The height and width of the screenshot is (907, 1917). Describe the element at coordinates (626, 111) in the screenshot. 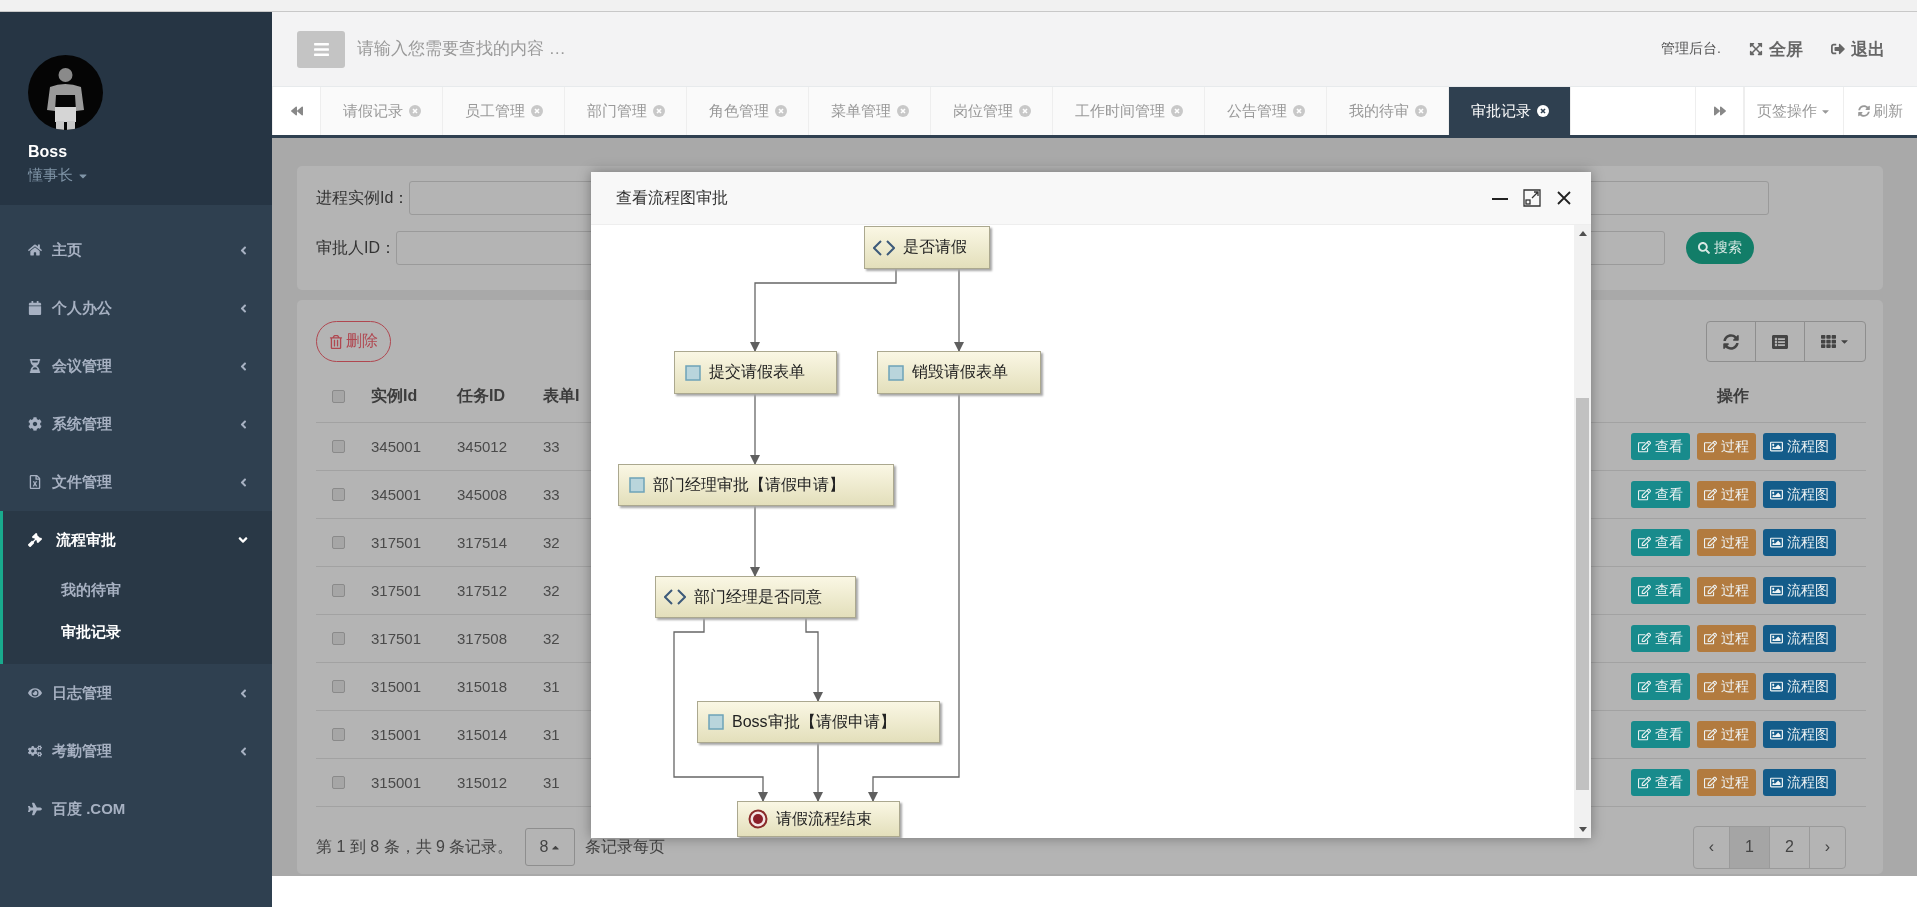

I see `tab: 部门管理` at that location.